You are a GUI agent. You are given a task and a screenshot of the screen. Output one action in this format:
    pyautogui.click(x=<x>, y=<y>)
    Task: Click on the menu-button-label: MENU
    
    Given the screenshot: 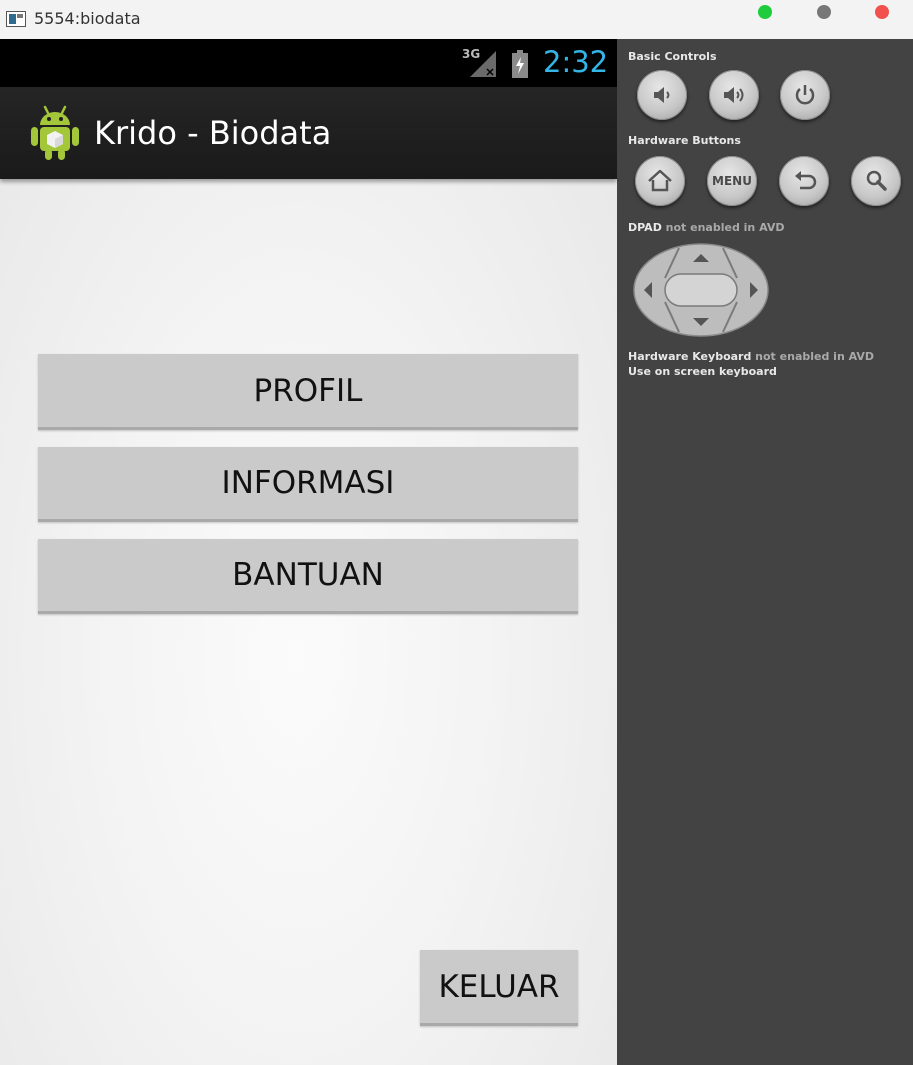 What is the action you would take?
    pyautogui.click(x=732, y=181)
    